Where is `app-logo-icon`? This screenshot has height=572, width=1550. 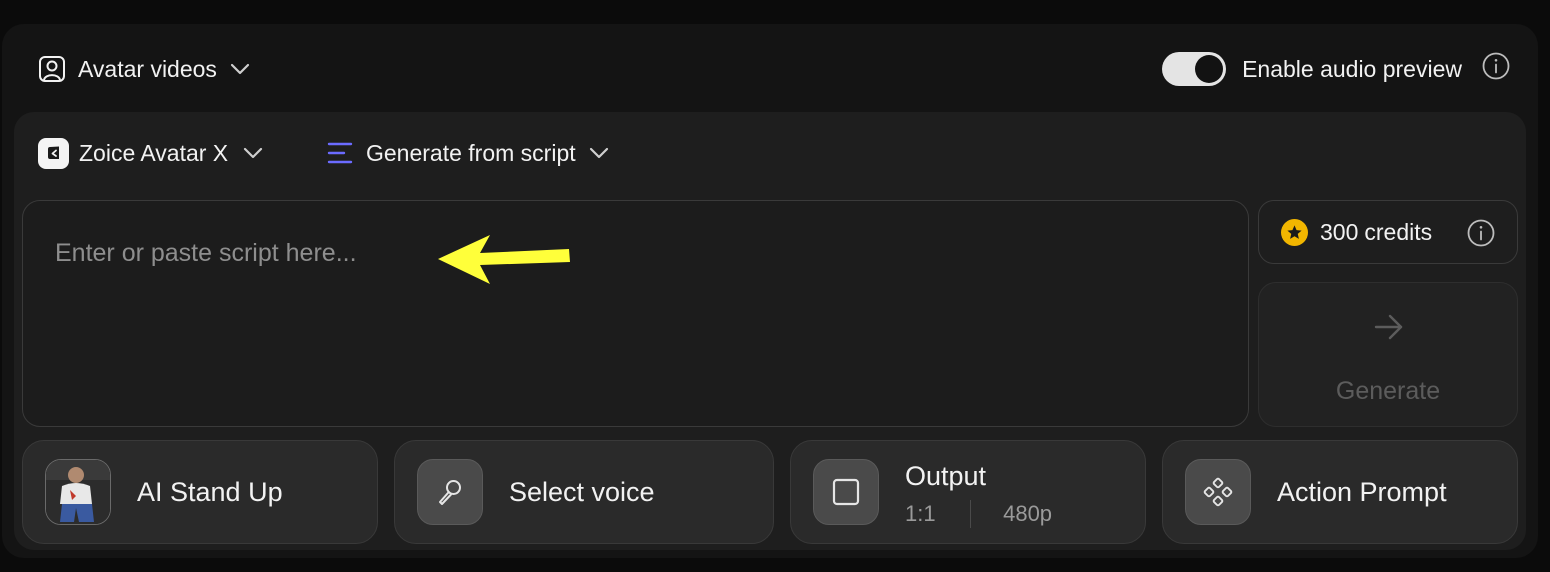 app-logo-icon is located at coordinates (53, 153).